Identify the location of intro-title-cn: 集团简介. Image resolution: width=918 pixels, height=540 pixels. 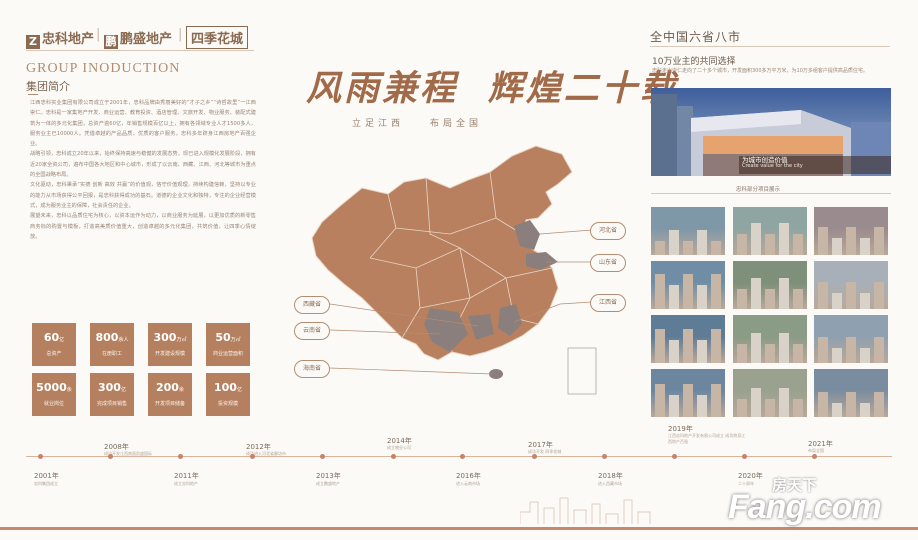
(48, 86).